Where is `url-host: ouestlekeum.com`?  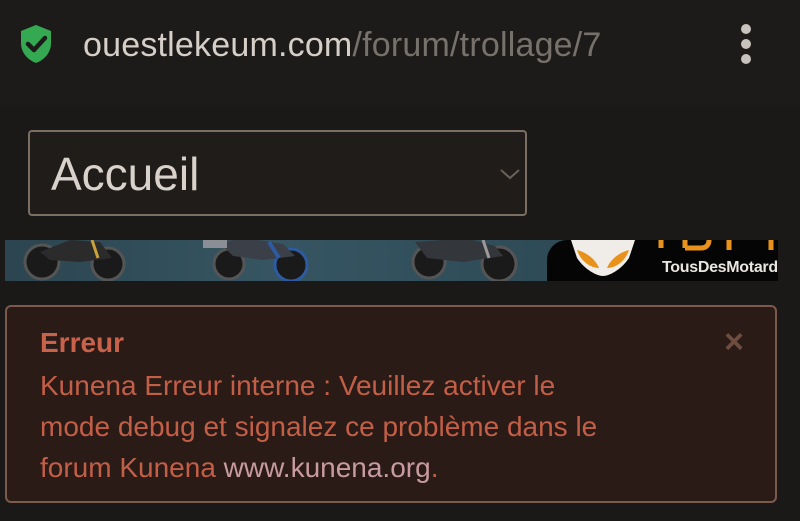 url-host: ouestlekeum.com is located at coordinates (218, 45).